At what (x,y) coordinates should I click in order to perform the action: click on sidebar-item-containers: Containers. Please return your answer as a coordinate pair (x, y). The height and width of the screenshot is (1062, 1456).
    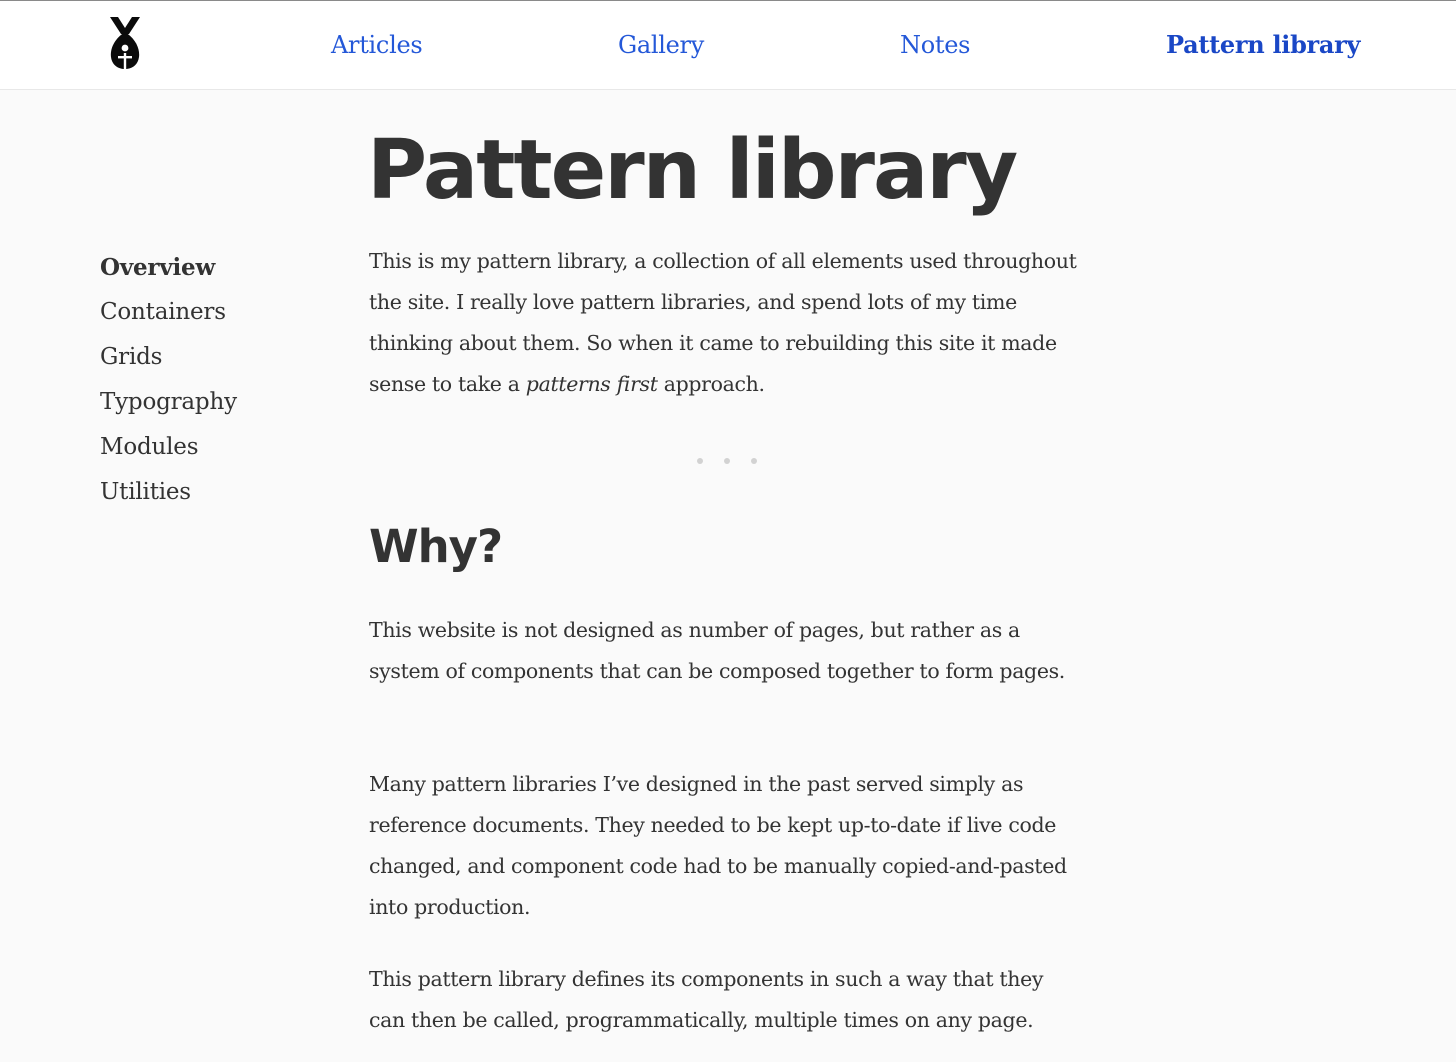
    Looking at the image, I should click on (168, 312).